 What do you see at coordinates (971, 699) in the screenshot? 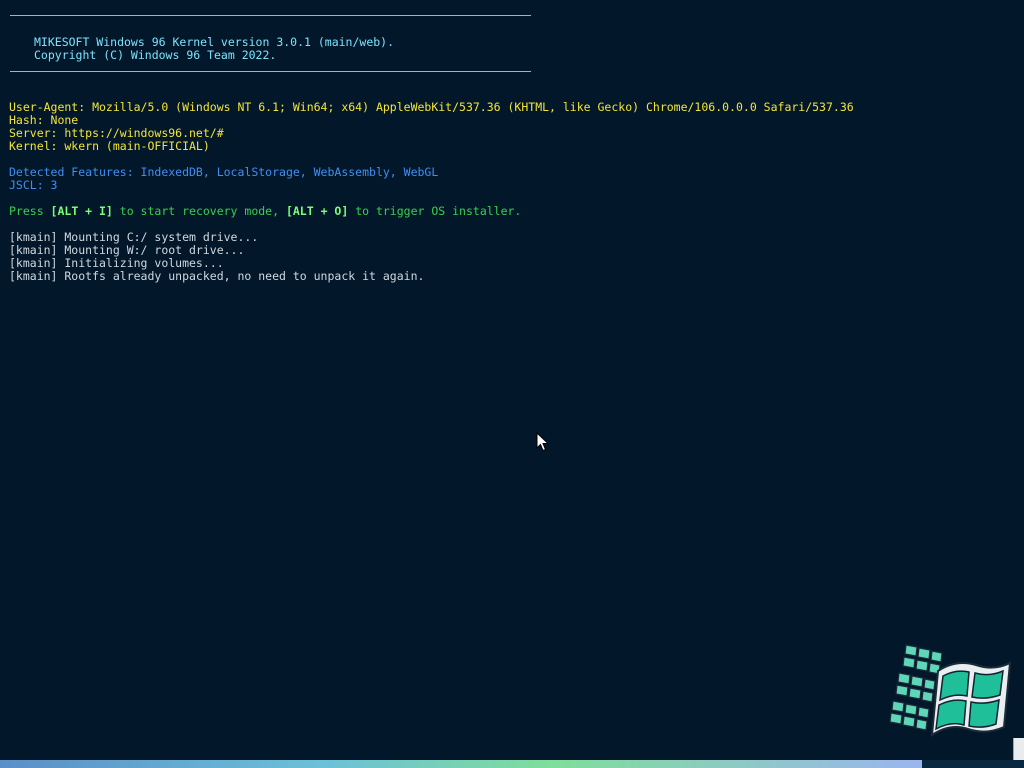
I see `logo-window` at bounding box center [971, 699].